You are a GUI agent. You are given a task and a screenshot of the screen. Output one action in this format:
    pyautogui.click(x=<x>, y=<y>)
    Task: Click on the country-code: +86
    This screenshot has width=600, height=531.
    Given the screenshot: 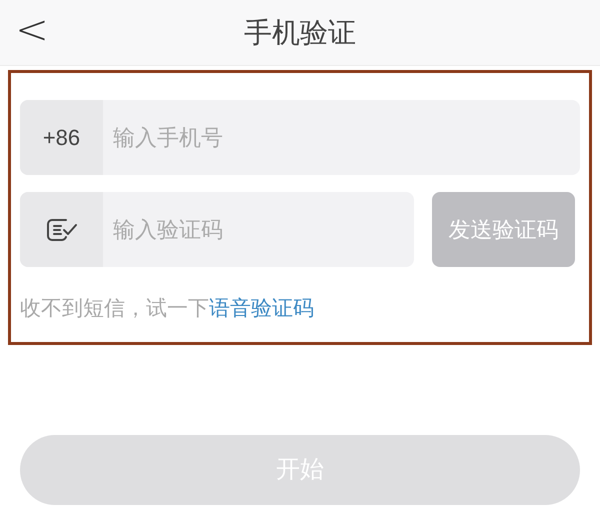 What is the action you would take?
    pyautogui.click(x=61, y=137)
    